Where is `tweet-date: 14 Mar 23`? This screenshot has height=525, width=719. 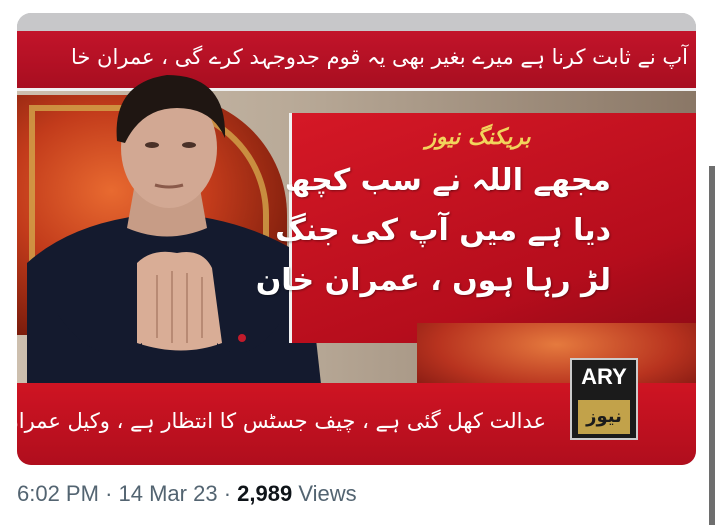
tweet-date: 14 Mar 23 is located at coordinates (168, 493).